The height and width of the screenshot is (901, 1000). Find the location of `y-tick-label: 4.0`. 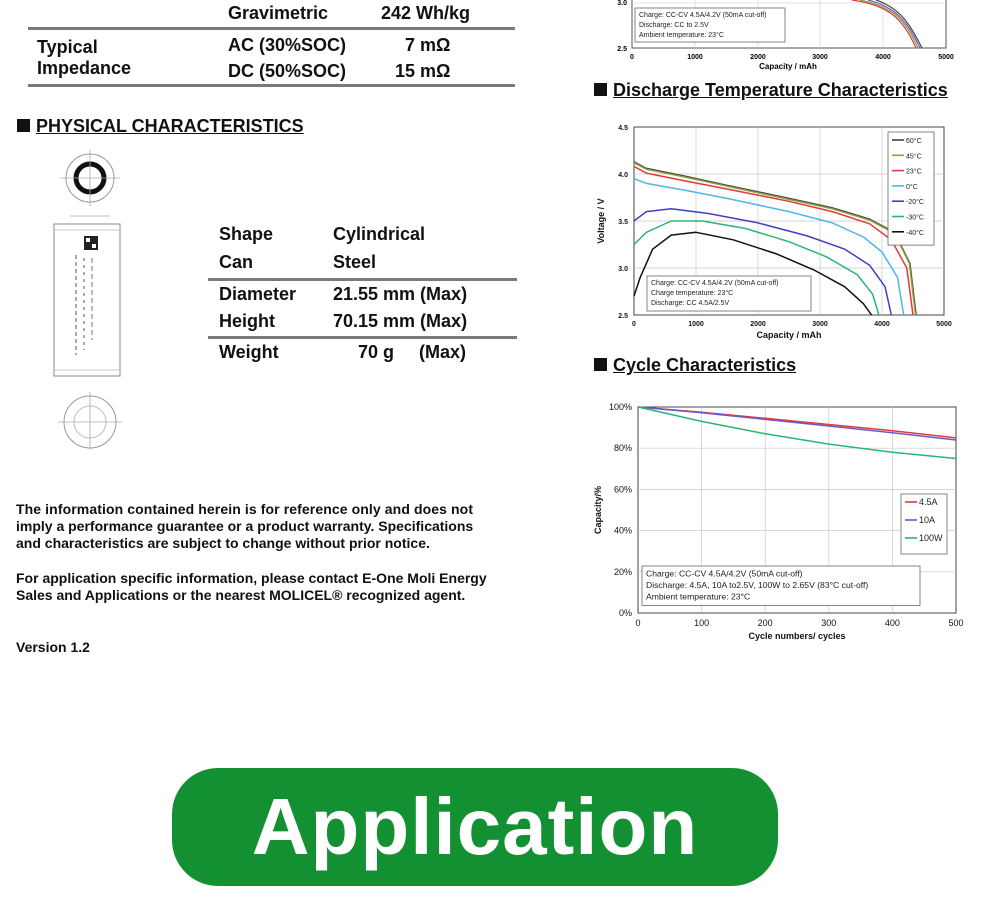

y-tick-label: 4.0 is located at coordinates (623, 175).